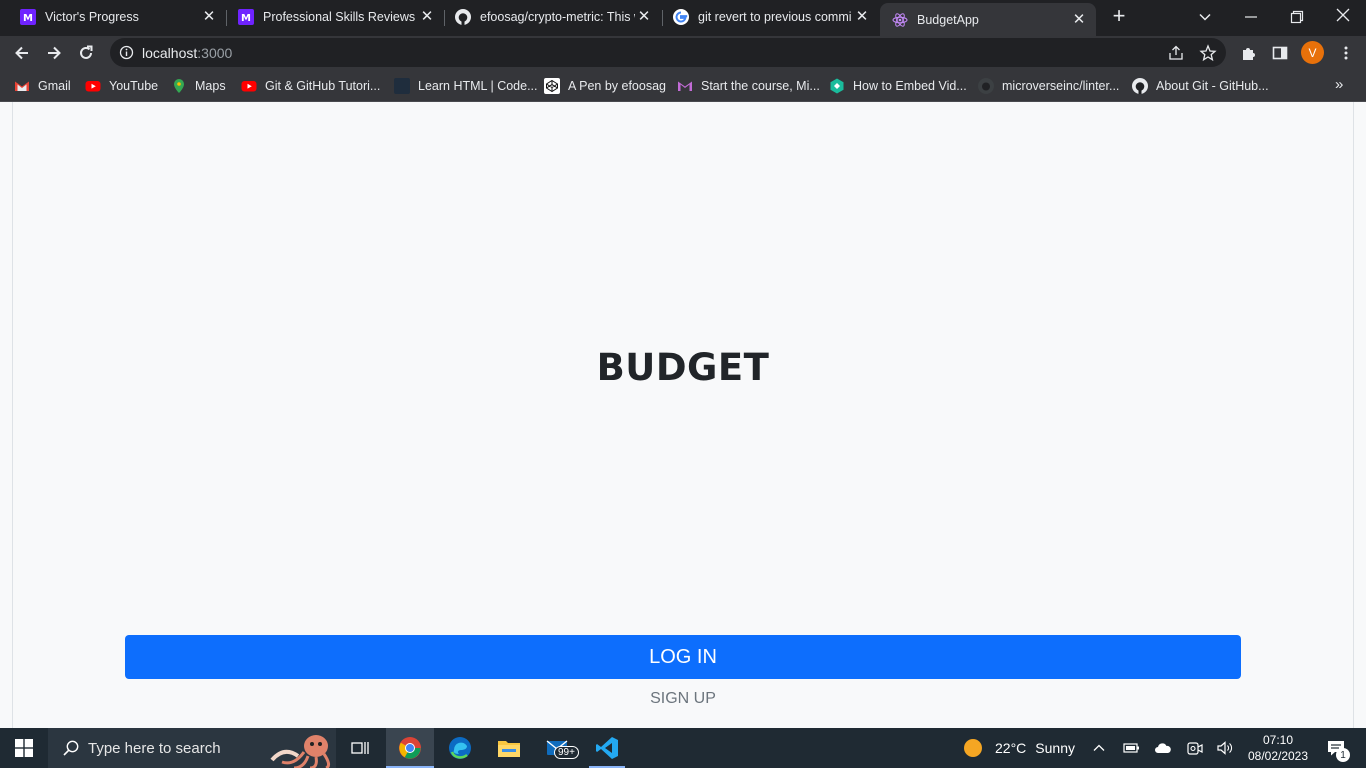 The width and height of the screenshot is (1366, 768). Describe the element at coordinates (1195, 748) in the screenshot. I see `meet-now-icon` at that location.